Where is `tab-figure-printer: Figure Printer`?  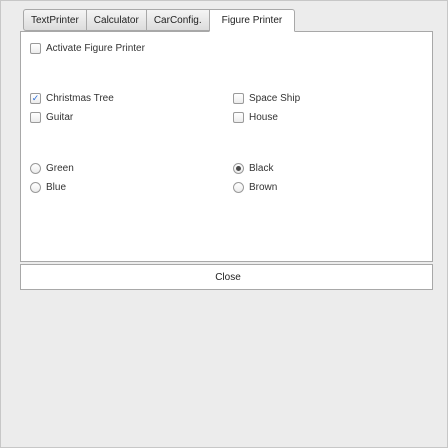
tab-figure-printer: Figure Printer is located at coordinates (252, 20).